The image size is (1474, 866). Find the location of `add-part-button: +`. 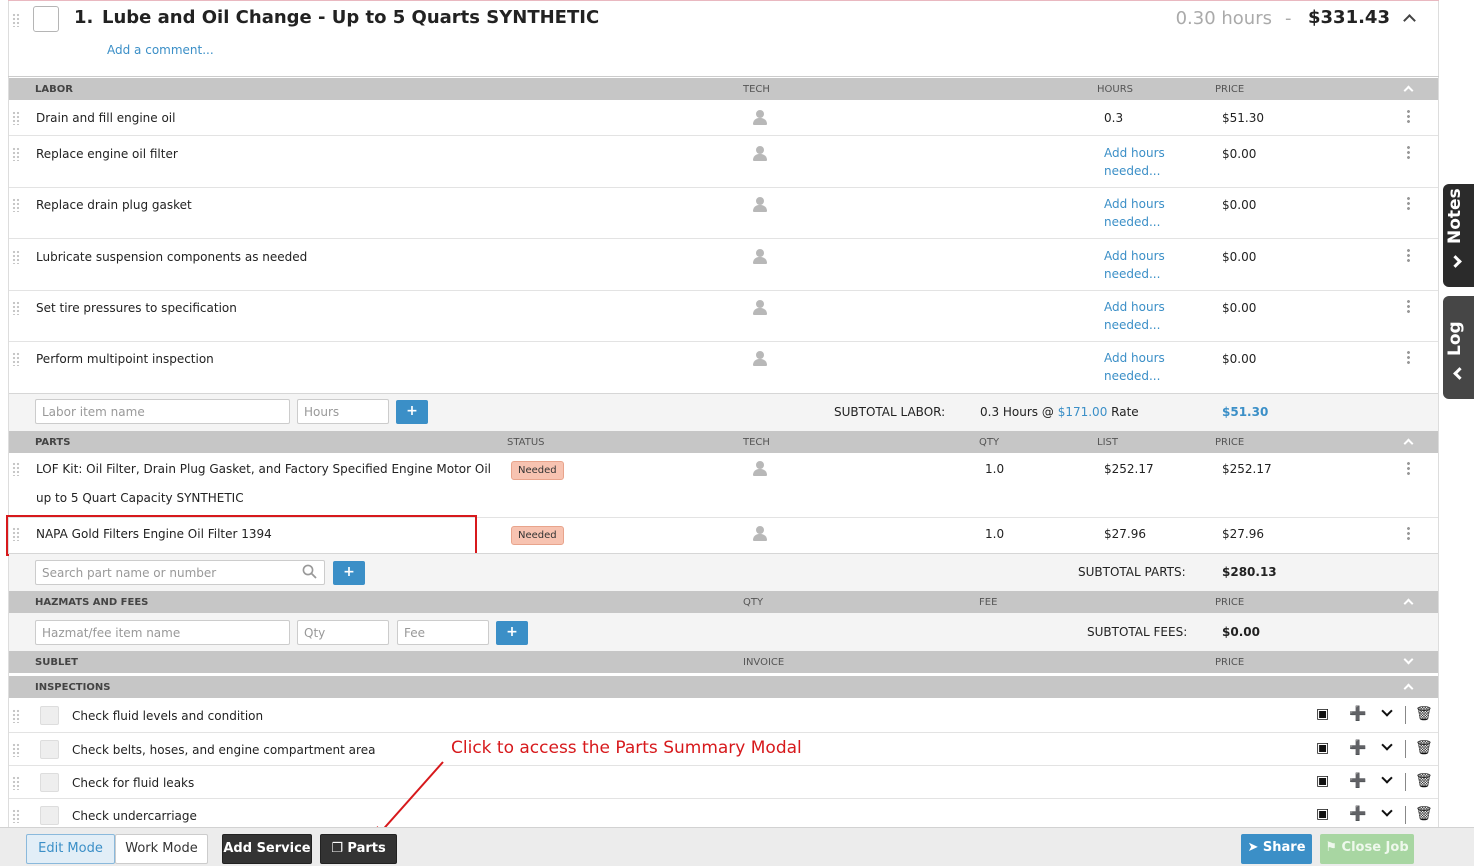

add-part-button: + is located at coordinates (349, 573).